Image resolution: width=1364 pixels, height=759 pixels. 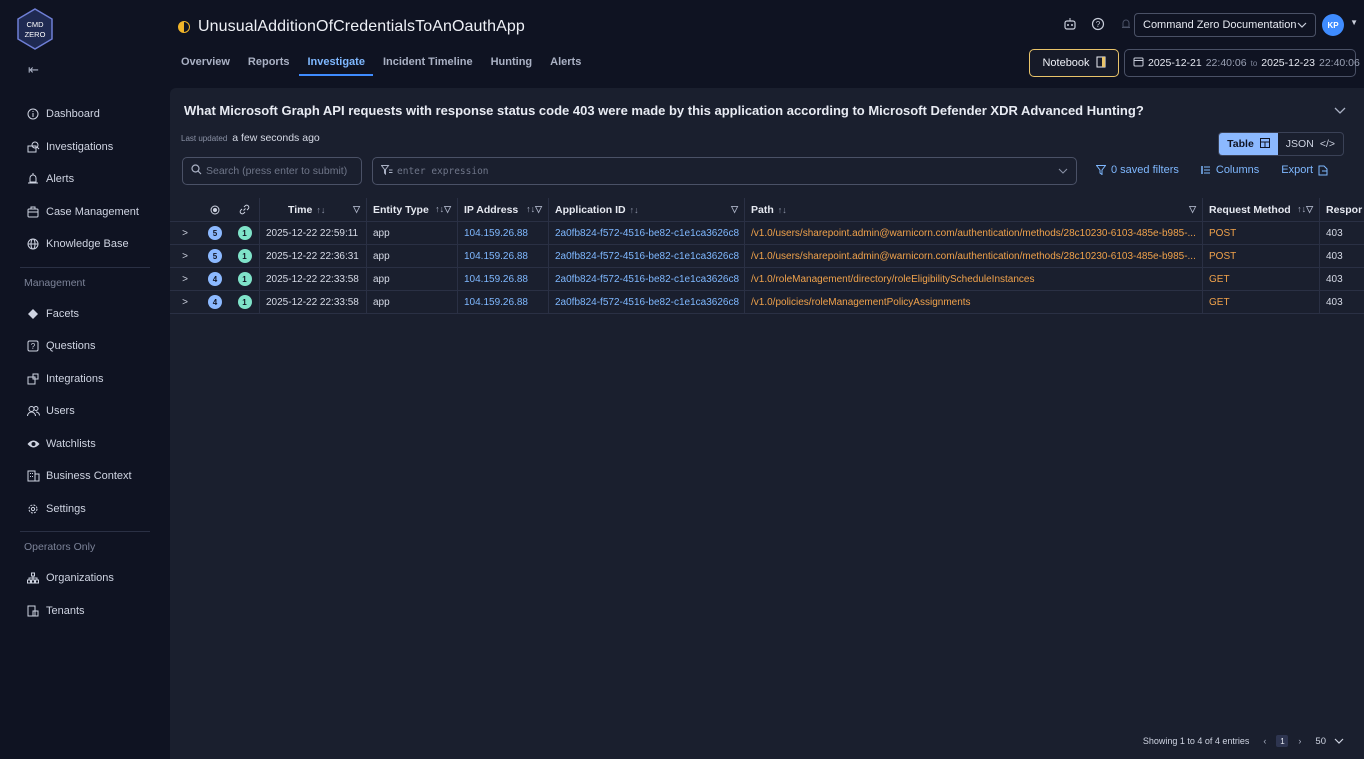 What do you see at coordinates (85, 314) in the screenshot?
I see `sidebar-item-facets: Facets` at bounding box center [85, 314].